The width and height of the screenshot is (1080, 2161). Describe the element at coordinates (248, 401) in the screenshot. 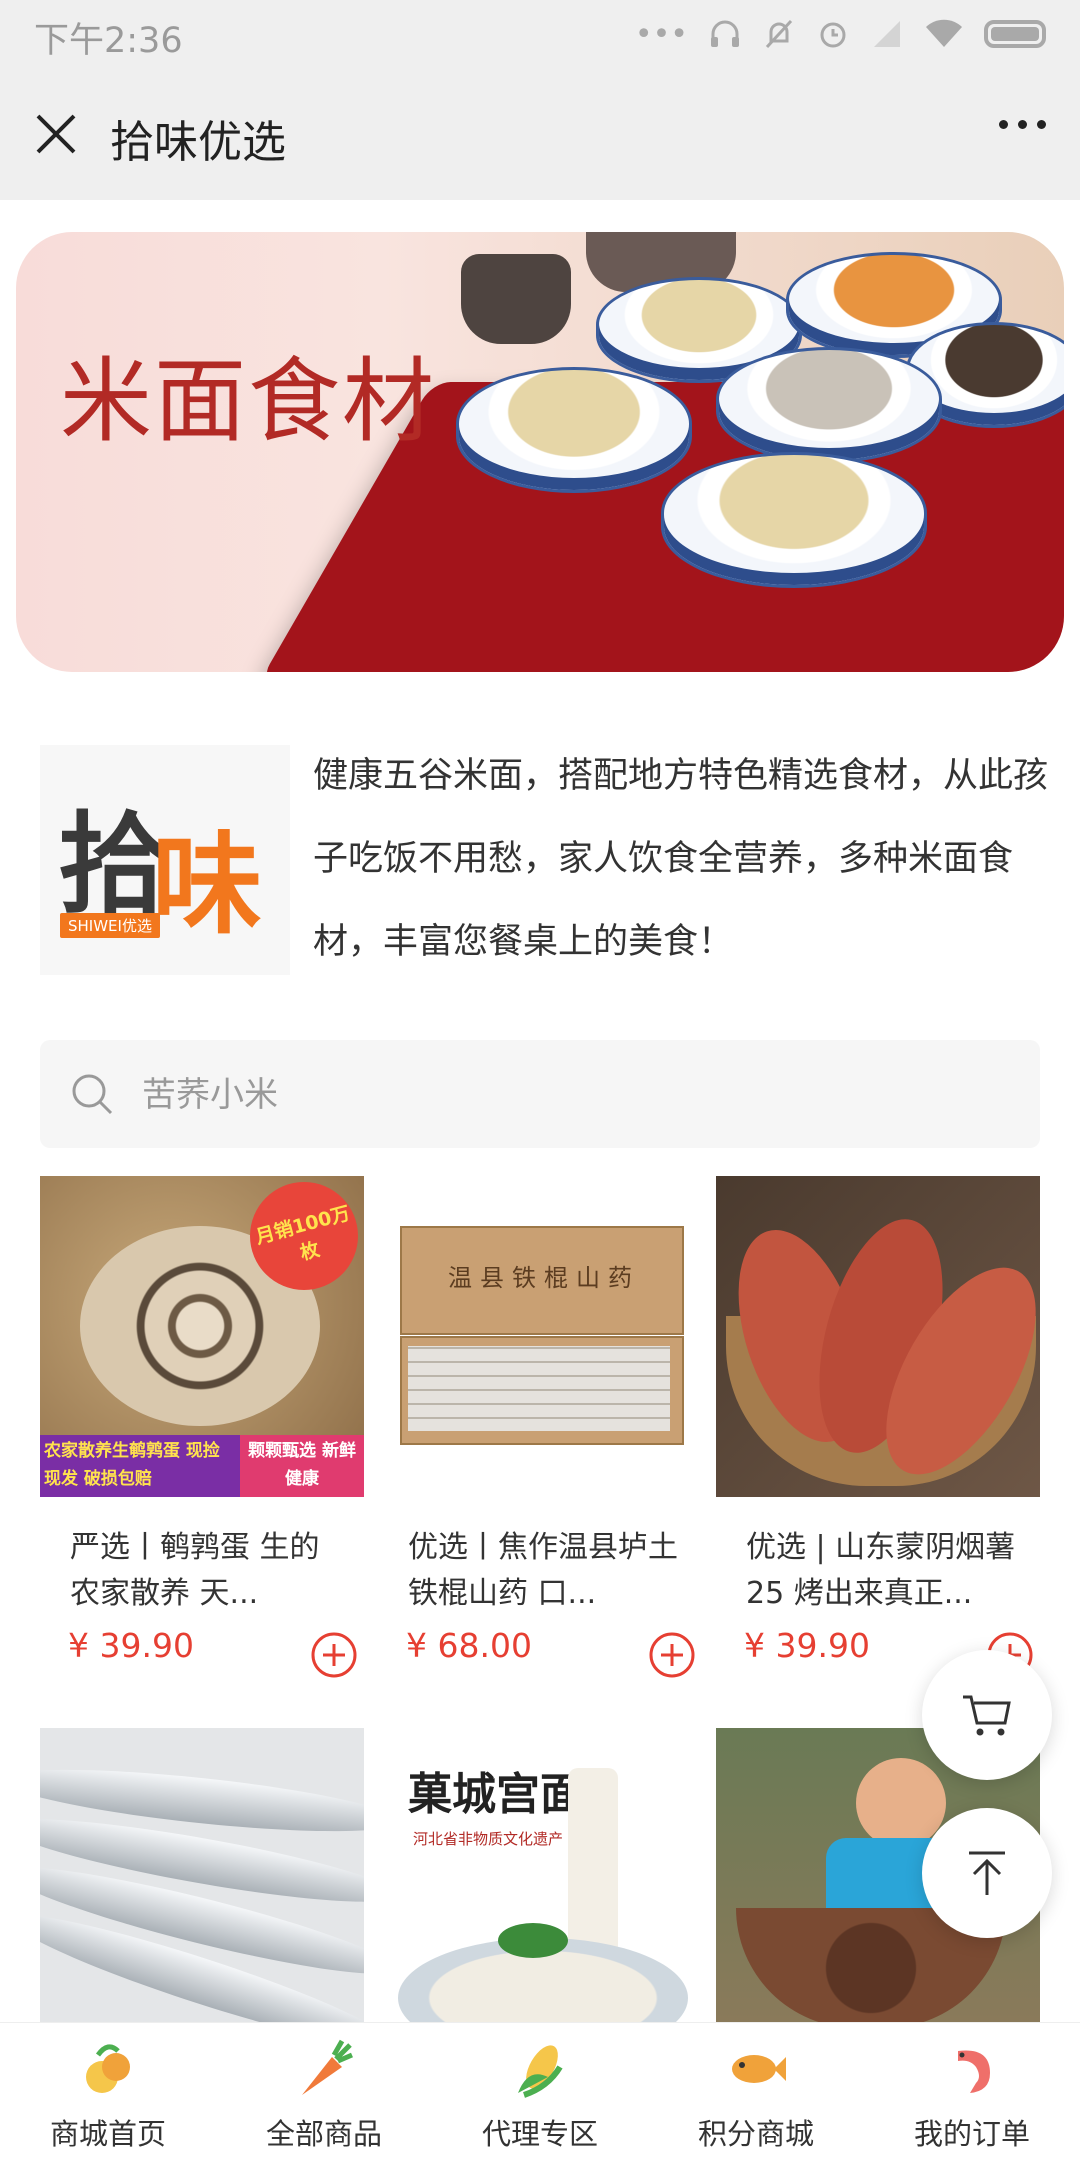

I see `banner-title: 米面食材` at that location.